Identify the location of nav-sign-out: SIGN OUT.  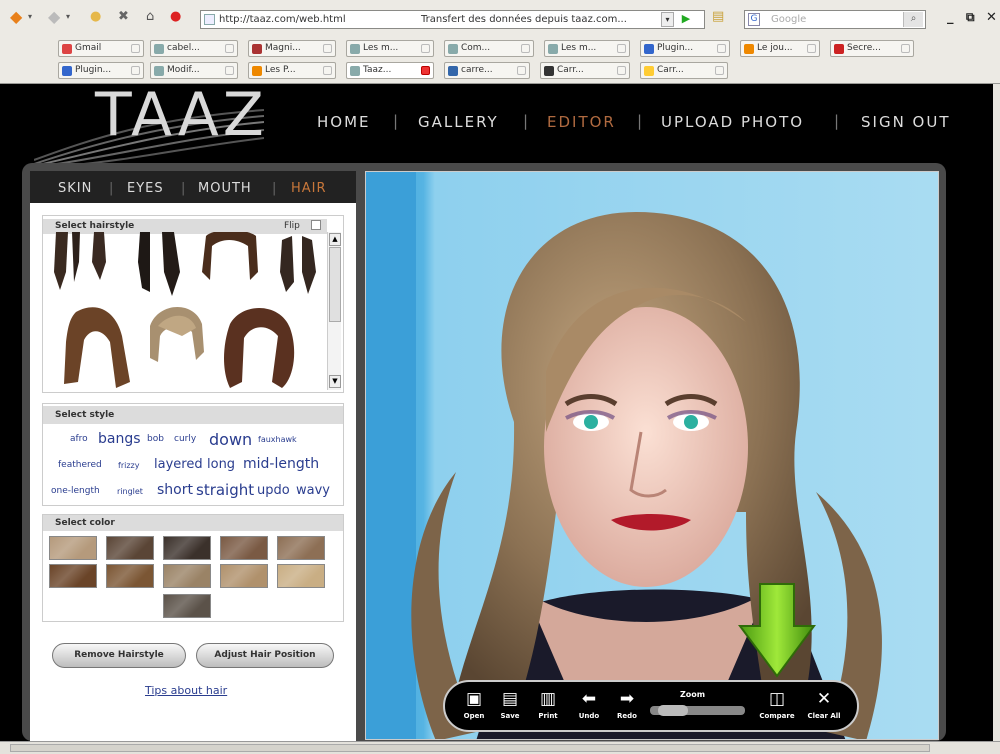
(906, 122).